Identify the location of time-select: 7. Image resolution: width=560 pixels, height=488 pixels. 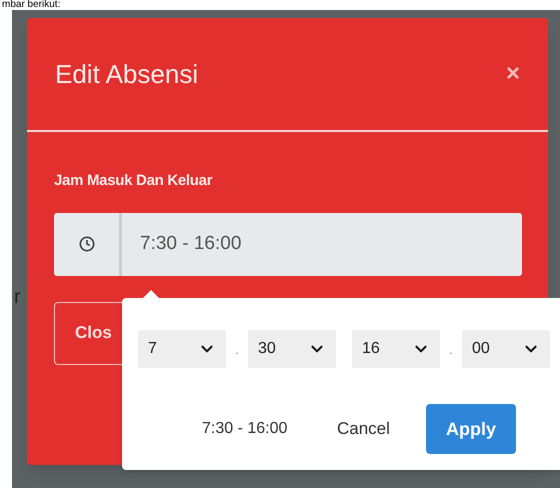
(182, 349).